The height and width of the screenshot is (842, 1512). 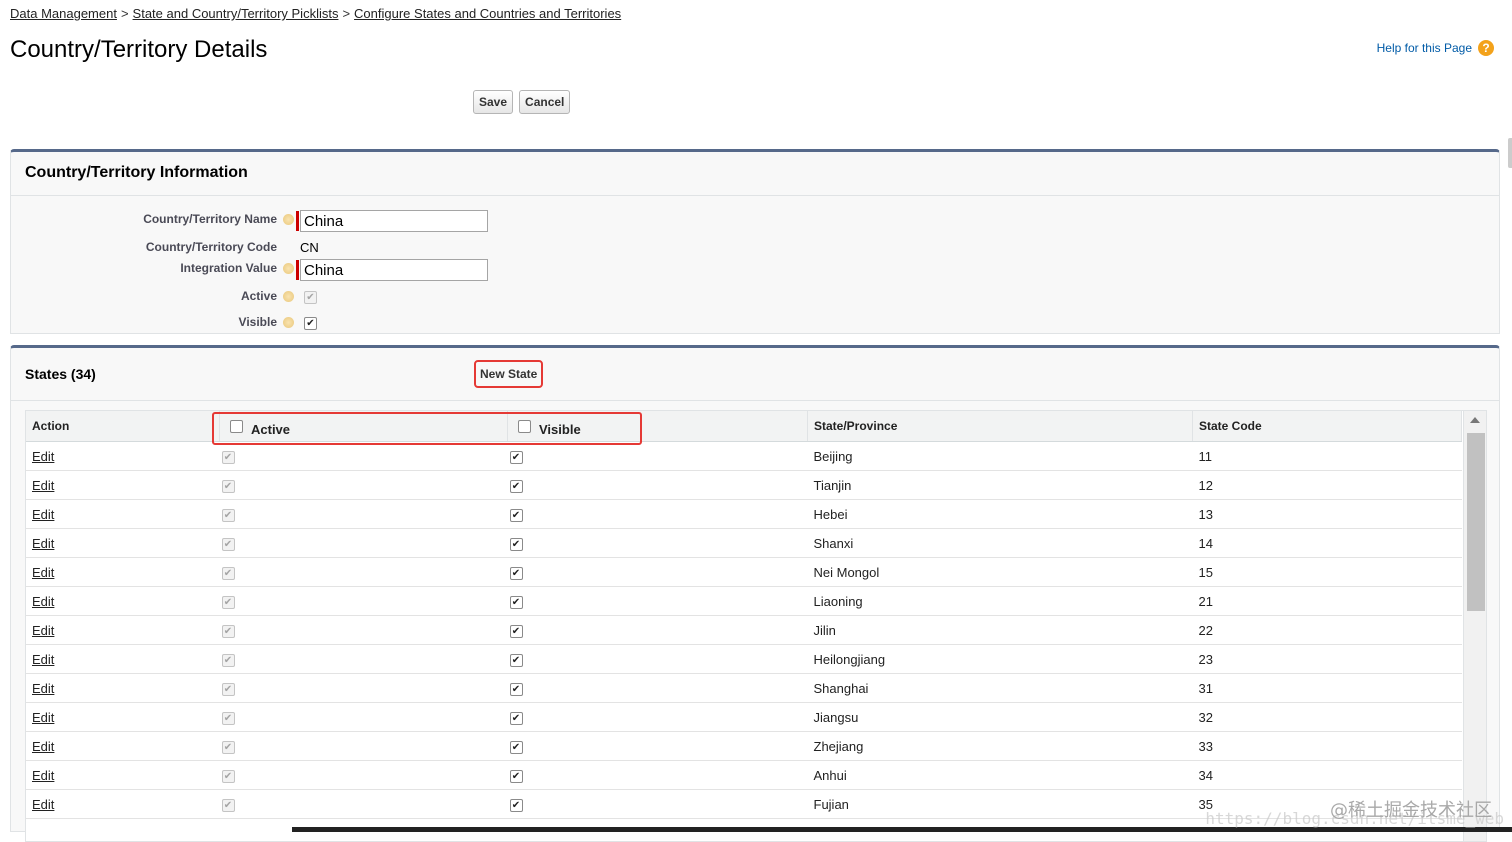 I want to click on save-button: Save, so click(x=493, y=102).